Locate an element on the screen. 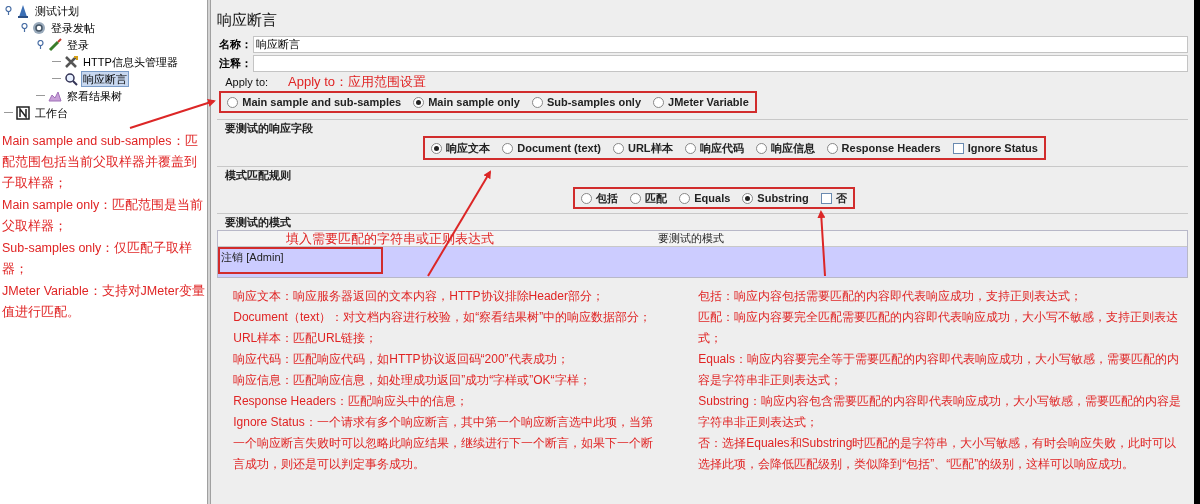 This screenshot has width=1200, height=504. tree-item: HTTP信息头管理器 is located at coordinates (130, 61).